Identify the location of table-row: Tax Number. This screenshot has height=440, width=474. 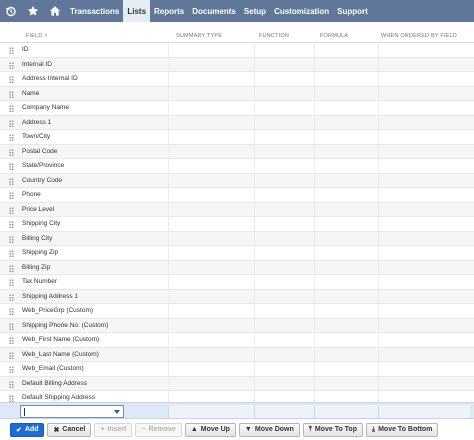
(237, 282).